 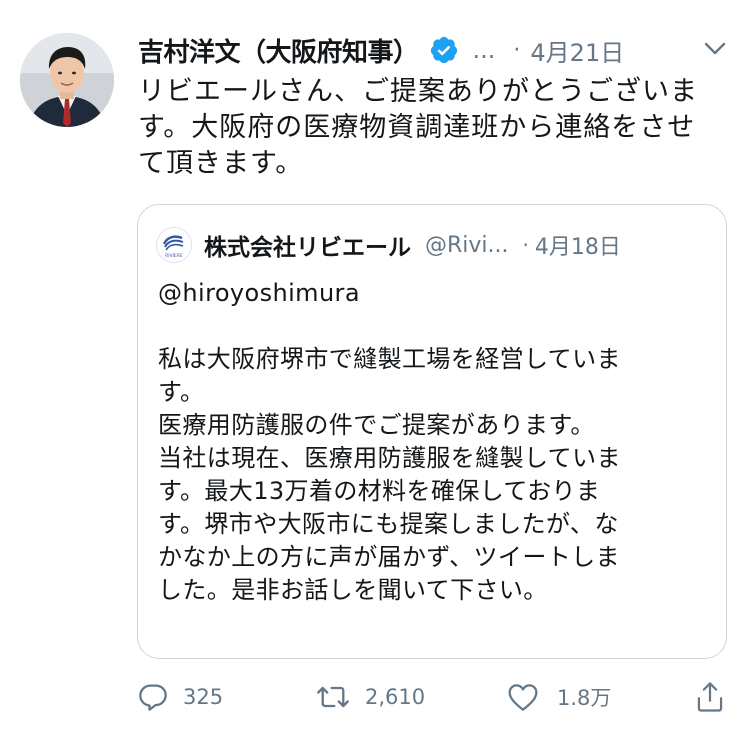 I want to click on tweet-text-line: て頂きます。, so click(x=221, y=163).